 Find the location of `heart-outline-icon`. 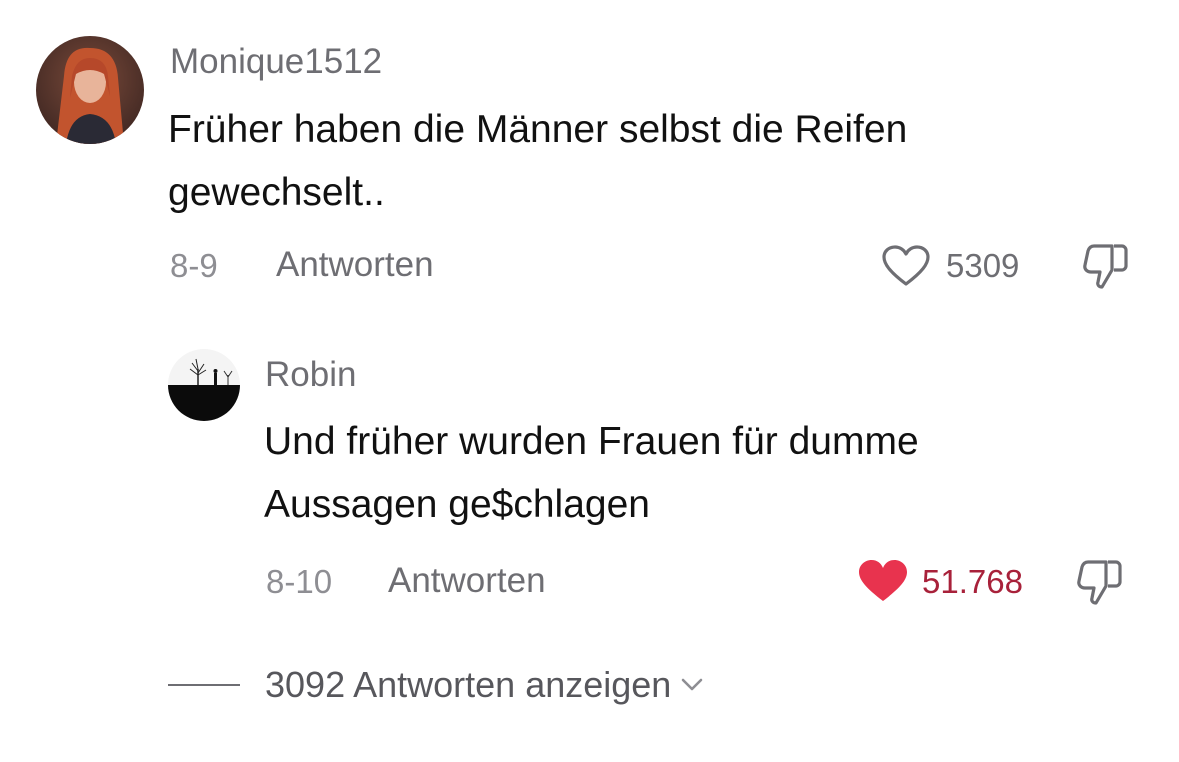

heart-outline-icon is located at coordinates (906, 268).